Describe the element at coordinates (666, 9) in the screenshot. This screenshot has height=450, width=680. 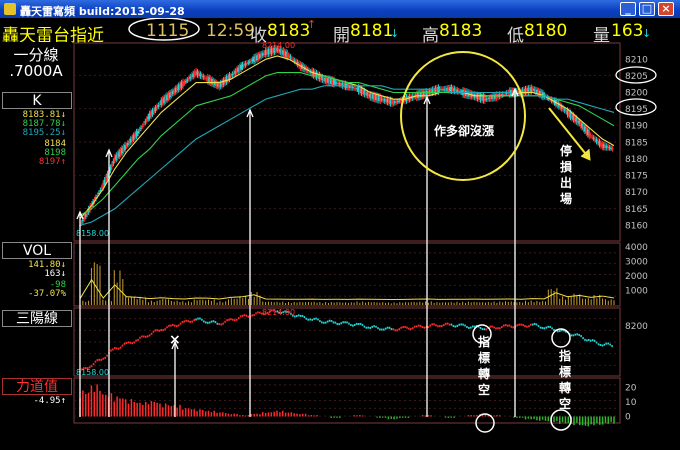
I see `close-button: ×` at that location.